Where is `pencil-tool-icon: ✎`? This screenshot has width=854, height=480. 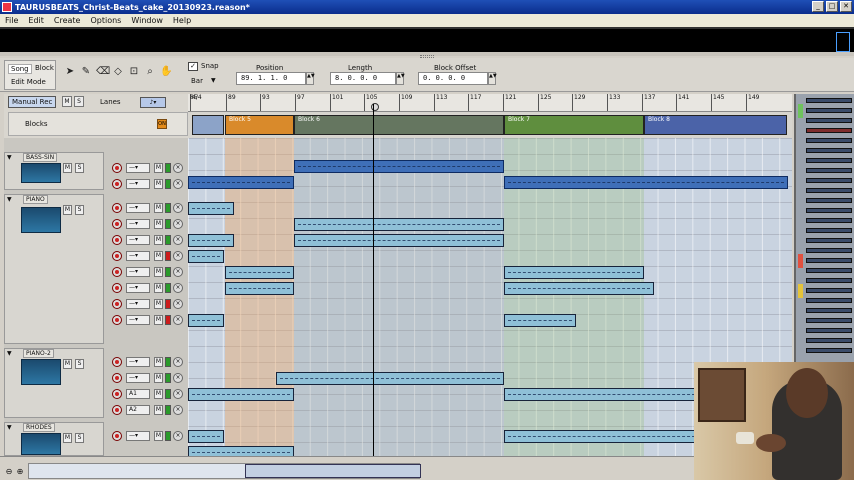 pencil-tool-icon: ✎ is located at coordinates (86, 72).